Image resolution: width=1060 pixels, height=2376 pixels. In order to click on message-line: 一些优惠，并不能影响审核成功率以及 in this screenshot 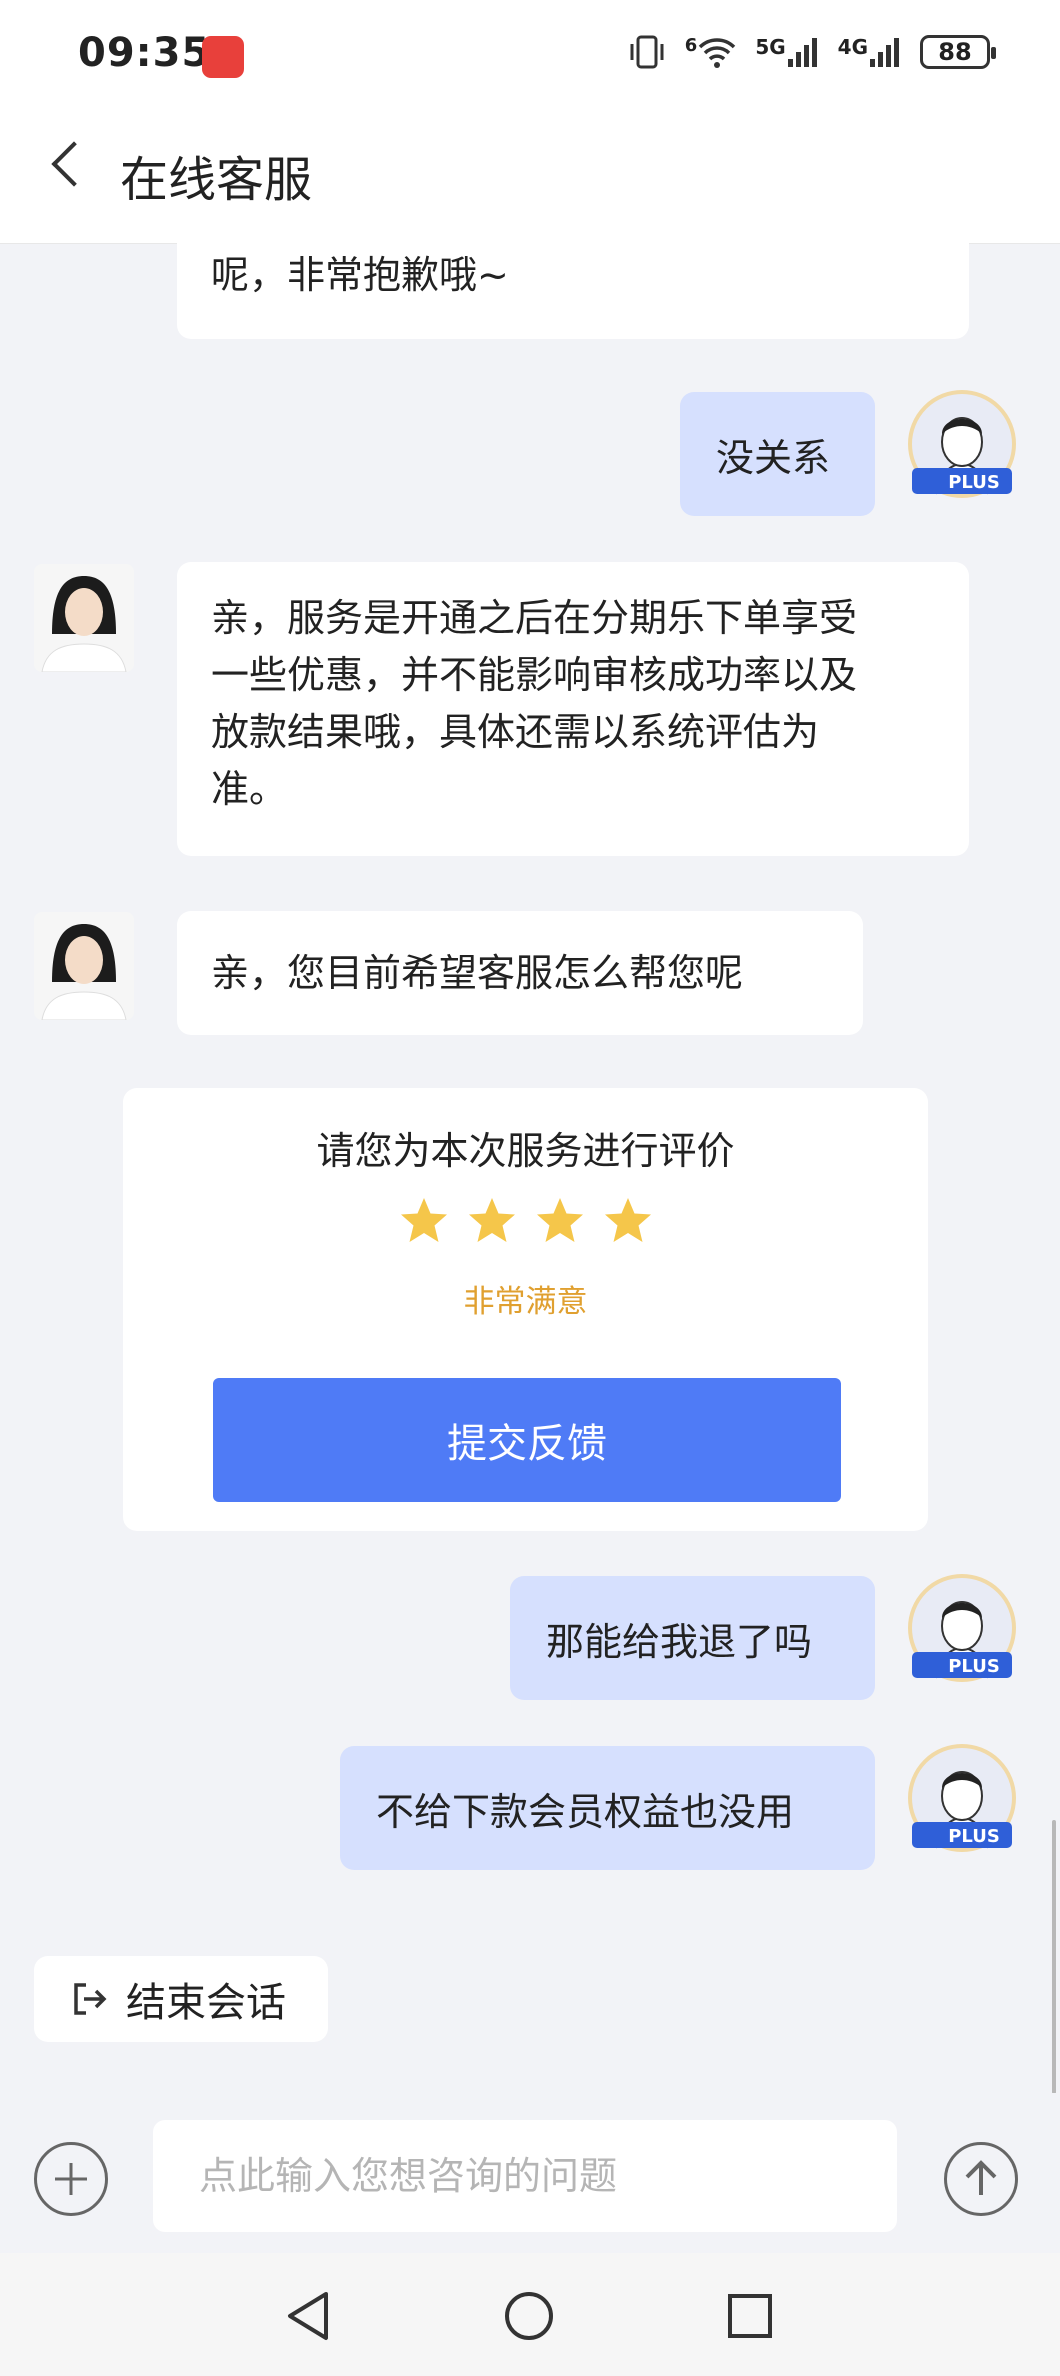, I will do `click(534, 675)`.